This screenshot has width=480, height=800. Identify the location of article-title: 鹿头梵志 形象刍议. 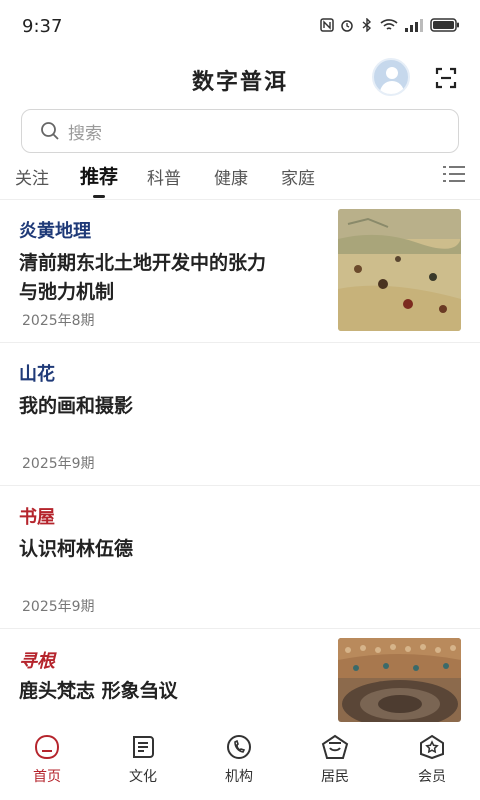
(98, 691).